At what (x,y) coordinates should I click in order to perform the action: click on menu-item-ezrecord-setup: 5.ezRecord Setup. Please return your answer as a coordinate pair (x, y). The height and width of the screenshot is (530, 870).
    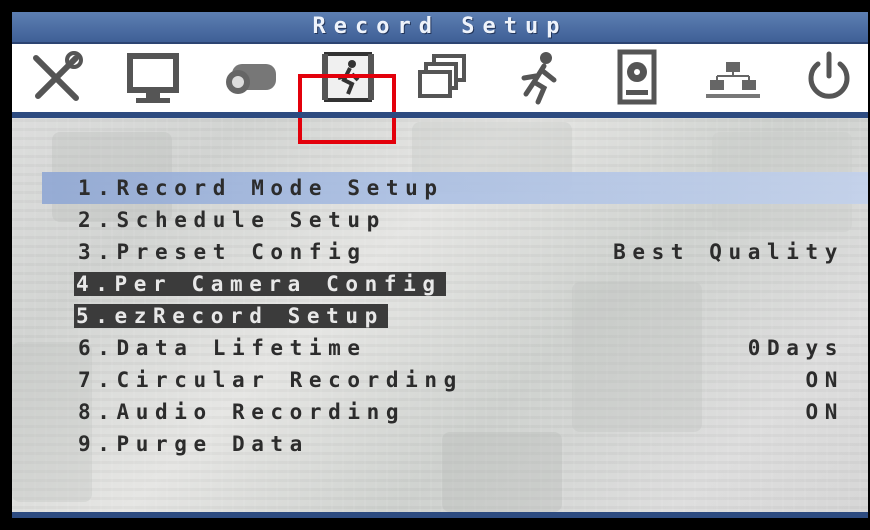
    Looking at the image, I should click on (440, 316).